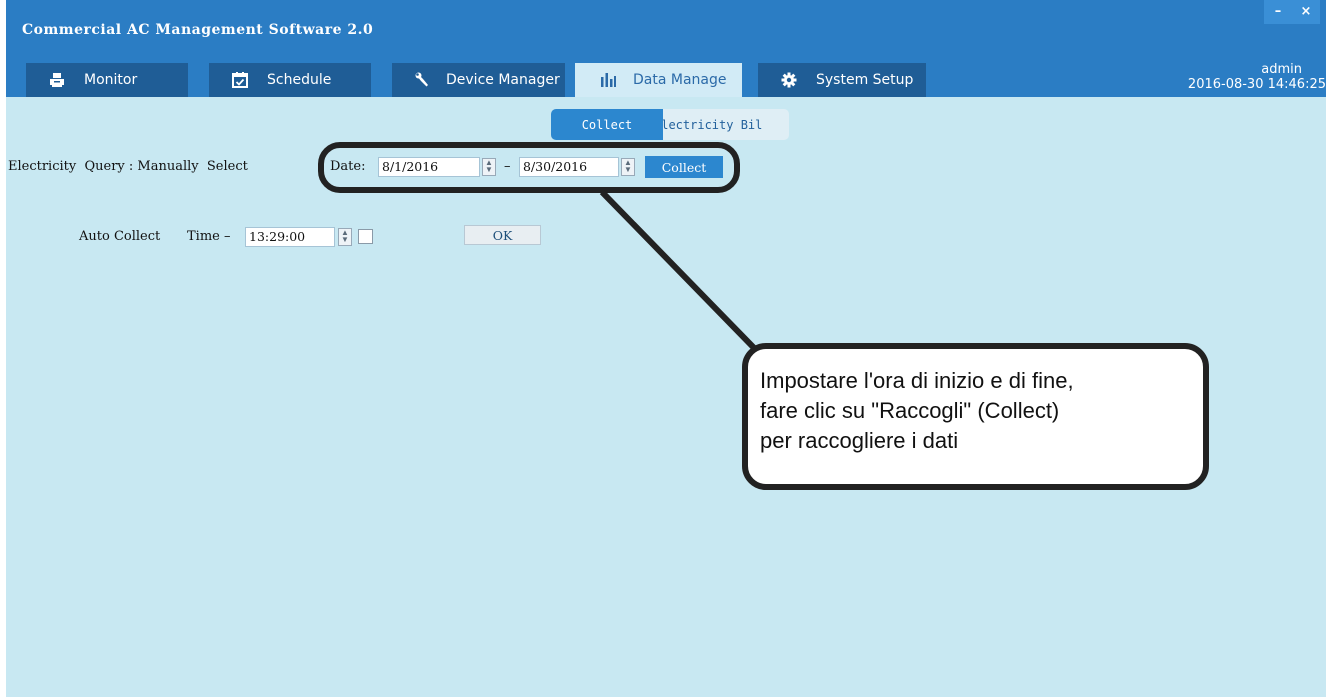  Describe the element at coordinates (917, 380) in the screenshot. I see `callout-line: Impostare l'ora di inizio e di fine,` at that location.